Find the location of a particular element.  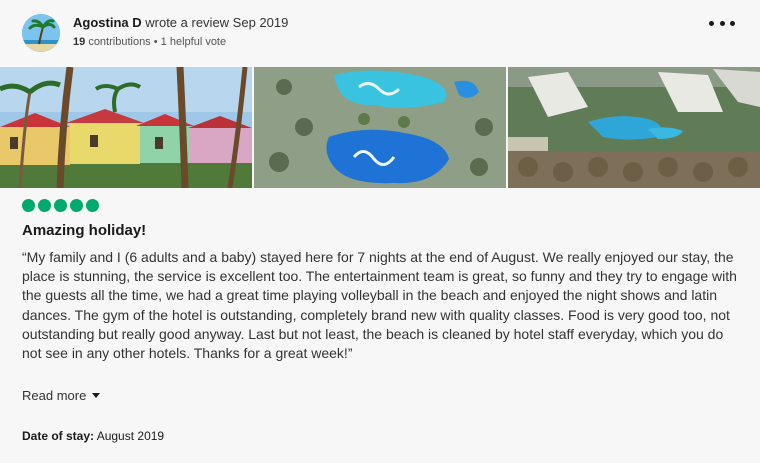

read-more-button: Read more is located at coordinates (61, 395).